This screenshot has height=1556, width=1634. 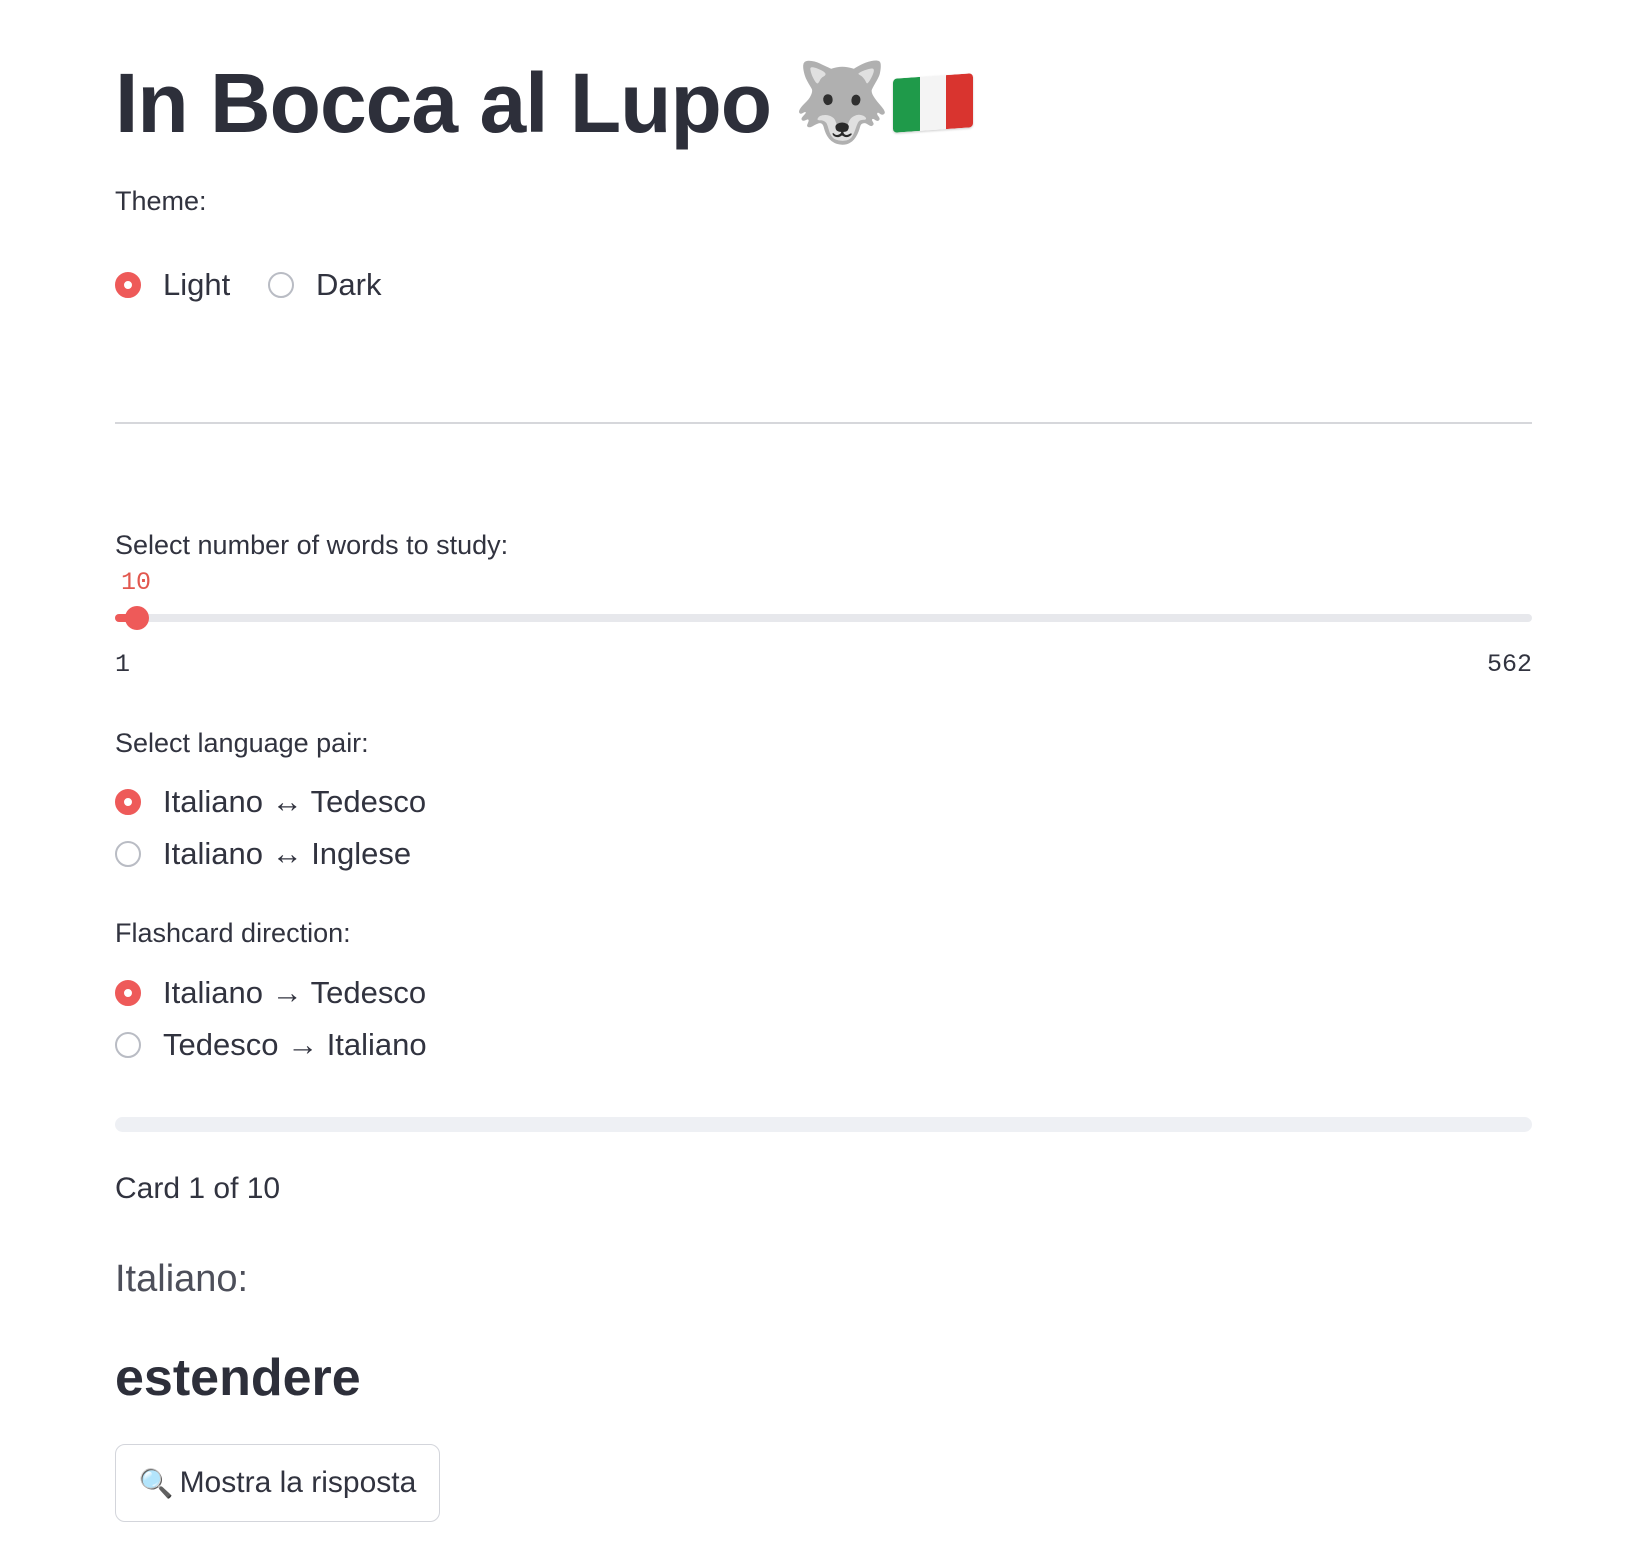 I want to click on slider-min-label: 1, so click(x=123, y=664).